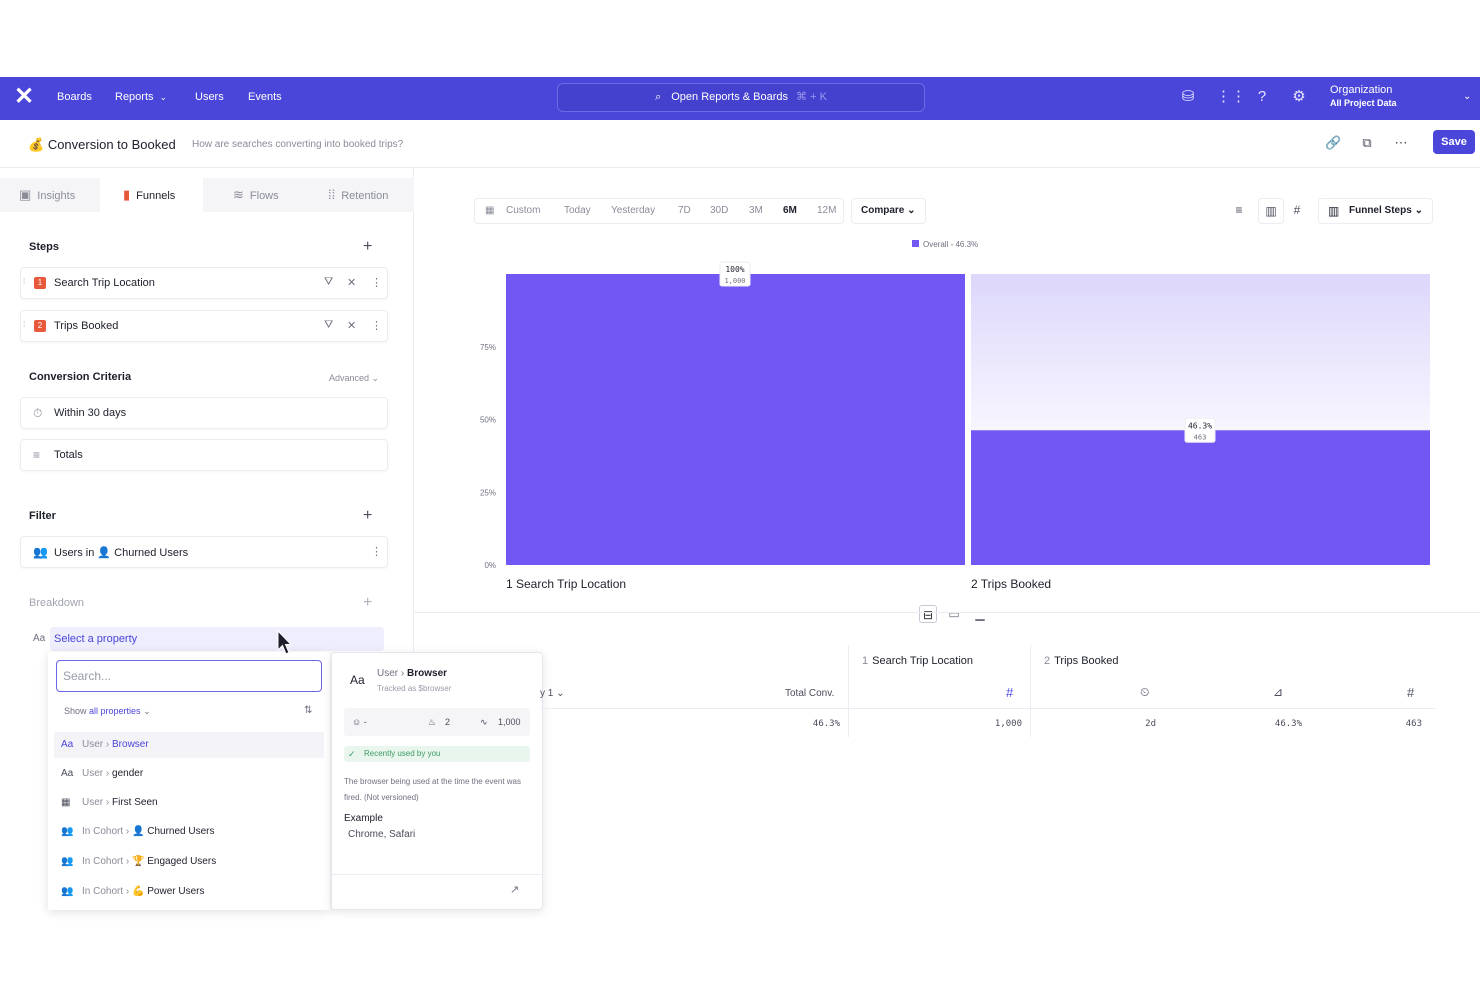  I want to click on funnel-chart-icon: ▮, so click(127, 194).